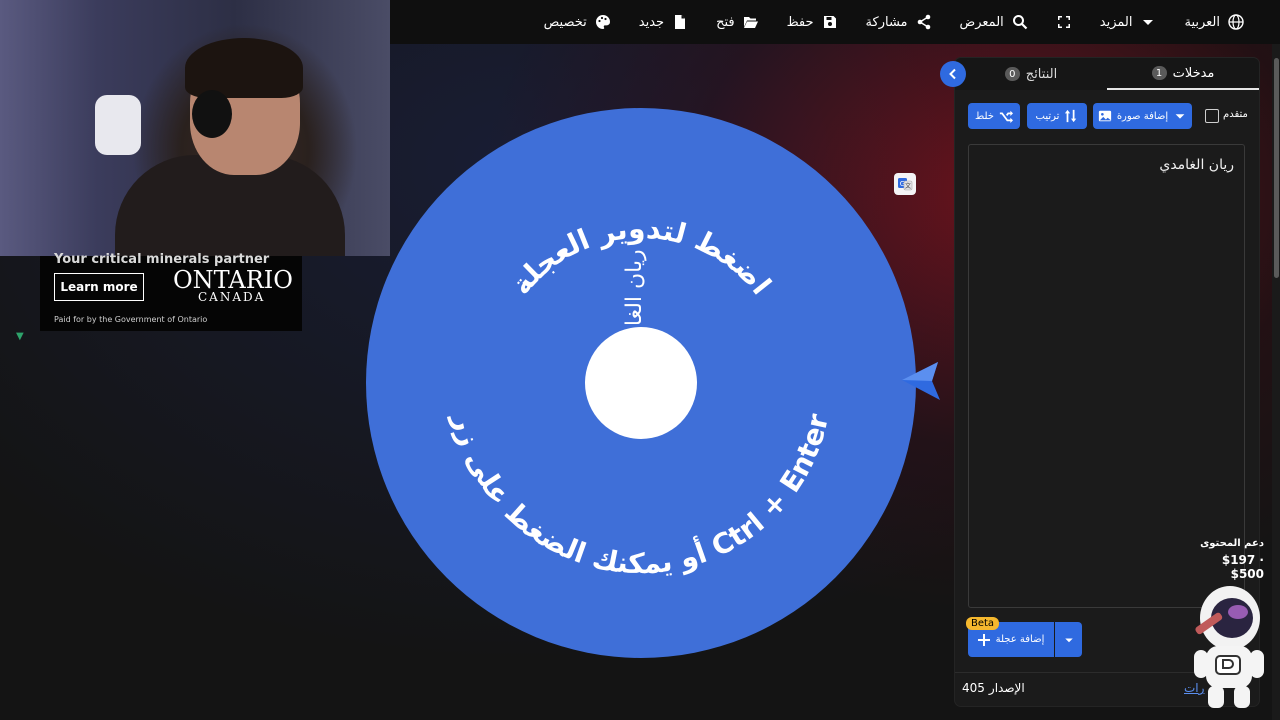 This screenshot has width=1280, height=720. What do you see at coordinates (750, 22) in the screenshot?
I see `folder-open-icon` at bounding box center [750, 22].